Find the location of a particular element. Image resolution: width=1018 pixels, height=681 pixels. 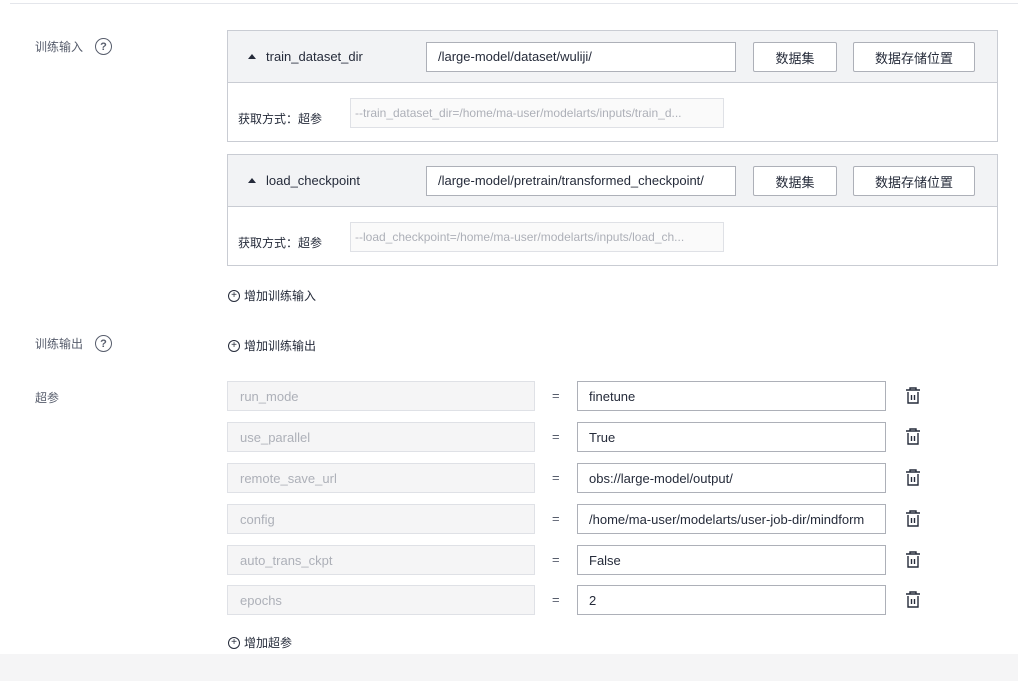

add-hyperparam-button: + 增加超参 is located at coordinates (260, 642).